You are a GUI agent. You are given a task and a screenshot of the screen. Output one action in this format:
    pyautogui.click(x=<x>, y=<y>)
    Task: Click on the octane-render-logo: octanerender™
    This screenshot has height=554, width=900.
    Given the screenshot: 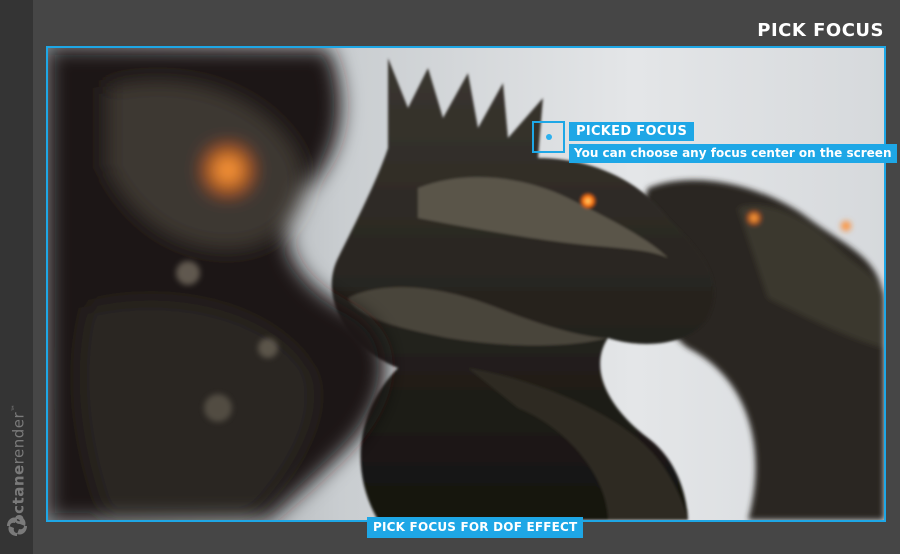 What is the action you would take?
    pyautogui.click(x=17, y=472)
    